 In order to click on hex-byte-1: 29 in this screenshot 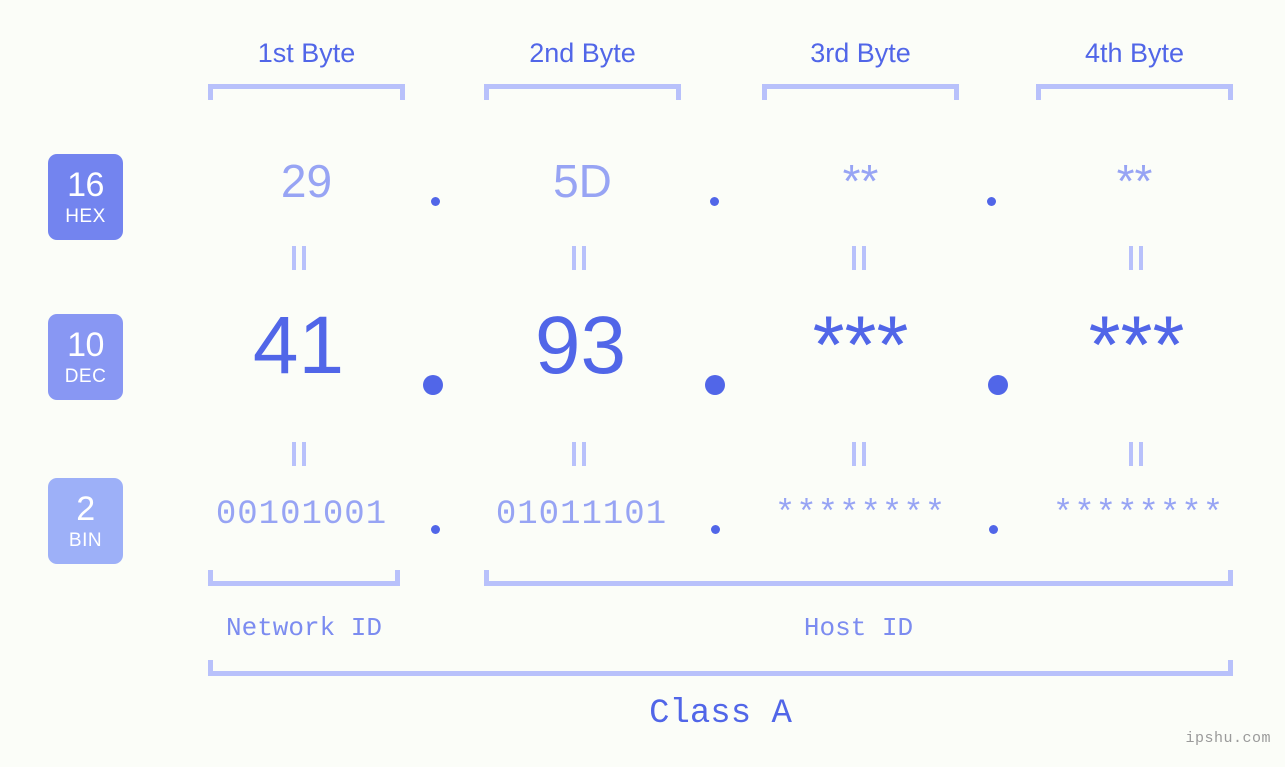, I will do `click(306, 181)`.